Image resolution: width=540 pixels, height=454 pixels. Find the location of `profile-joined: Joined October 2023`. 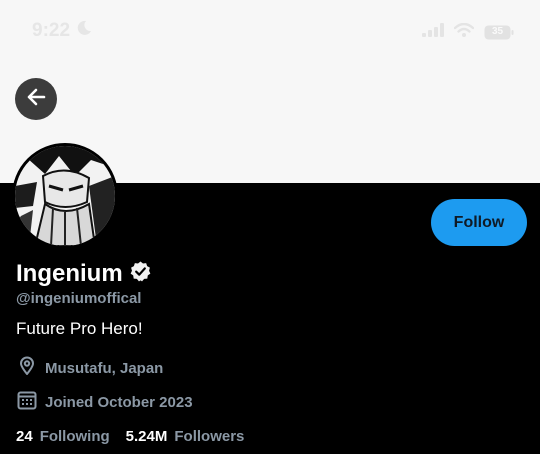

profile-joined: Joined October 2023 is located at coordinates (105, 402).